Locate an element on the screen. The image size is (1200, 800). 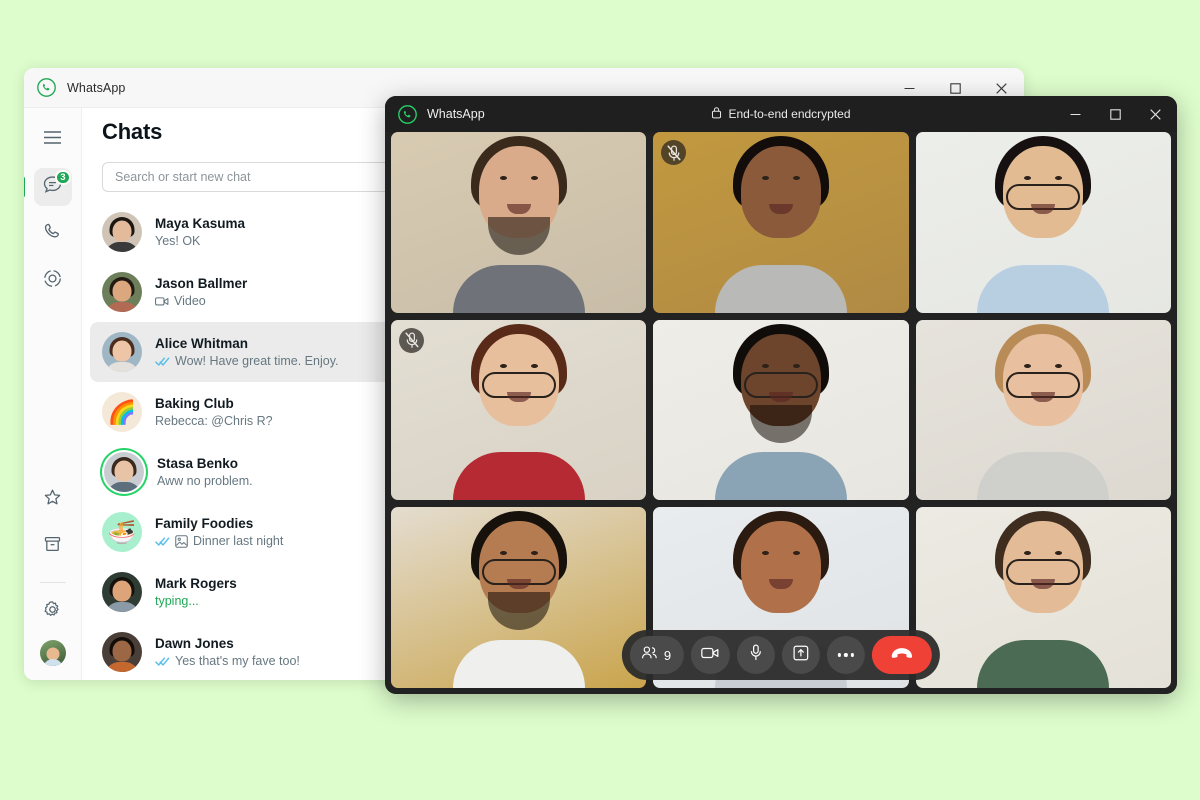
avatar-emoji: 🌈 is located at coordinates (122, 411).